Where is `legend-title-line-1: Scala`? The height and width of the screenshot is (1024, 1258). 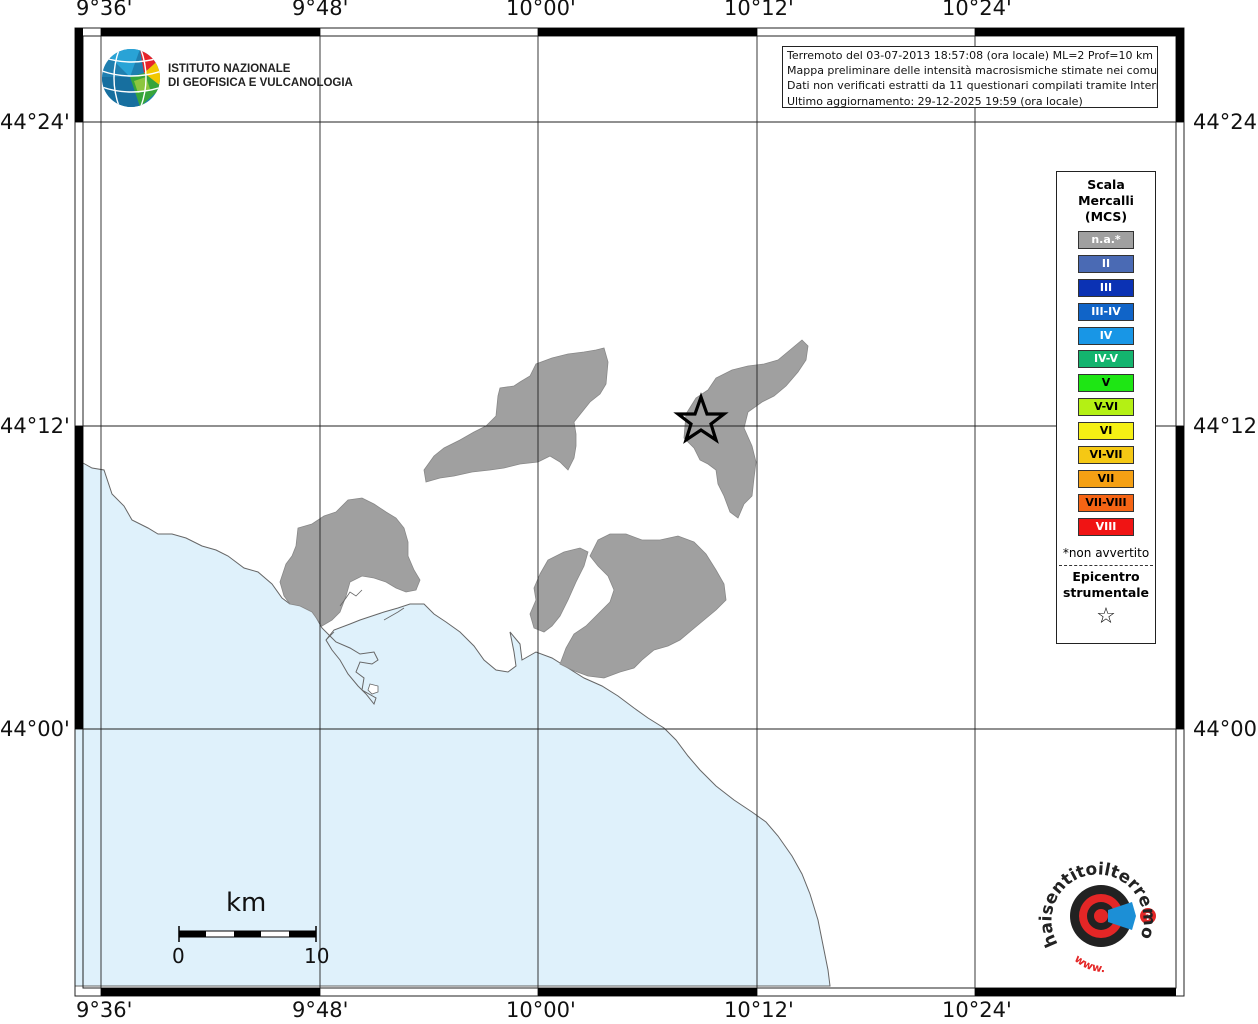
legend-title-line-1: Scala is located at coordinates (1106, 184).